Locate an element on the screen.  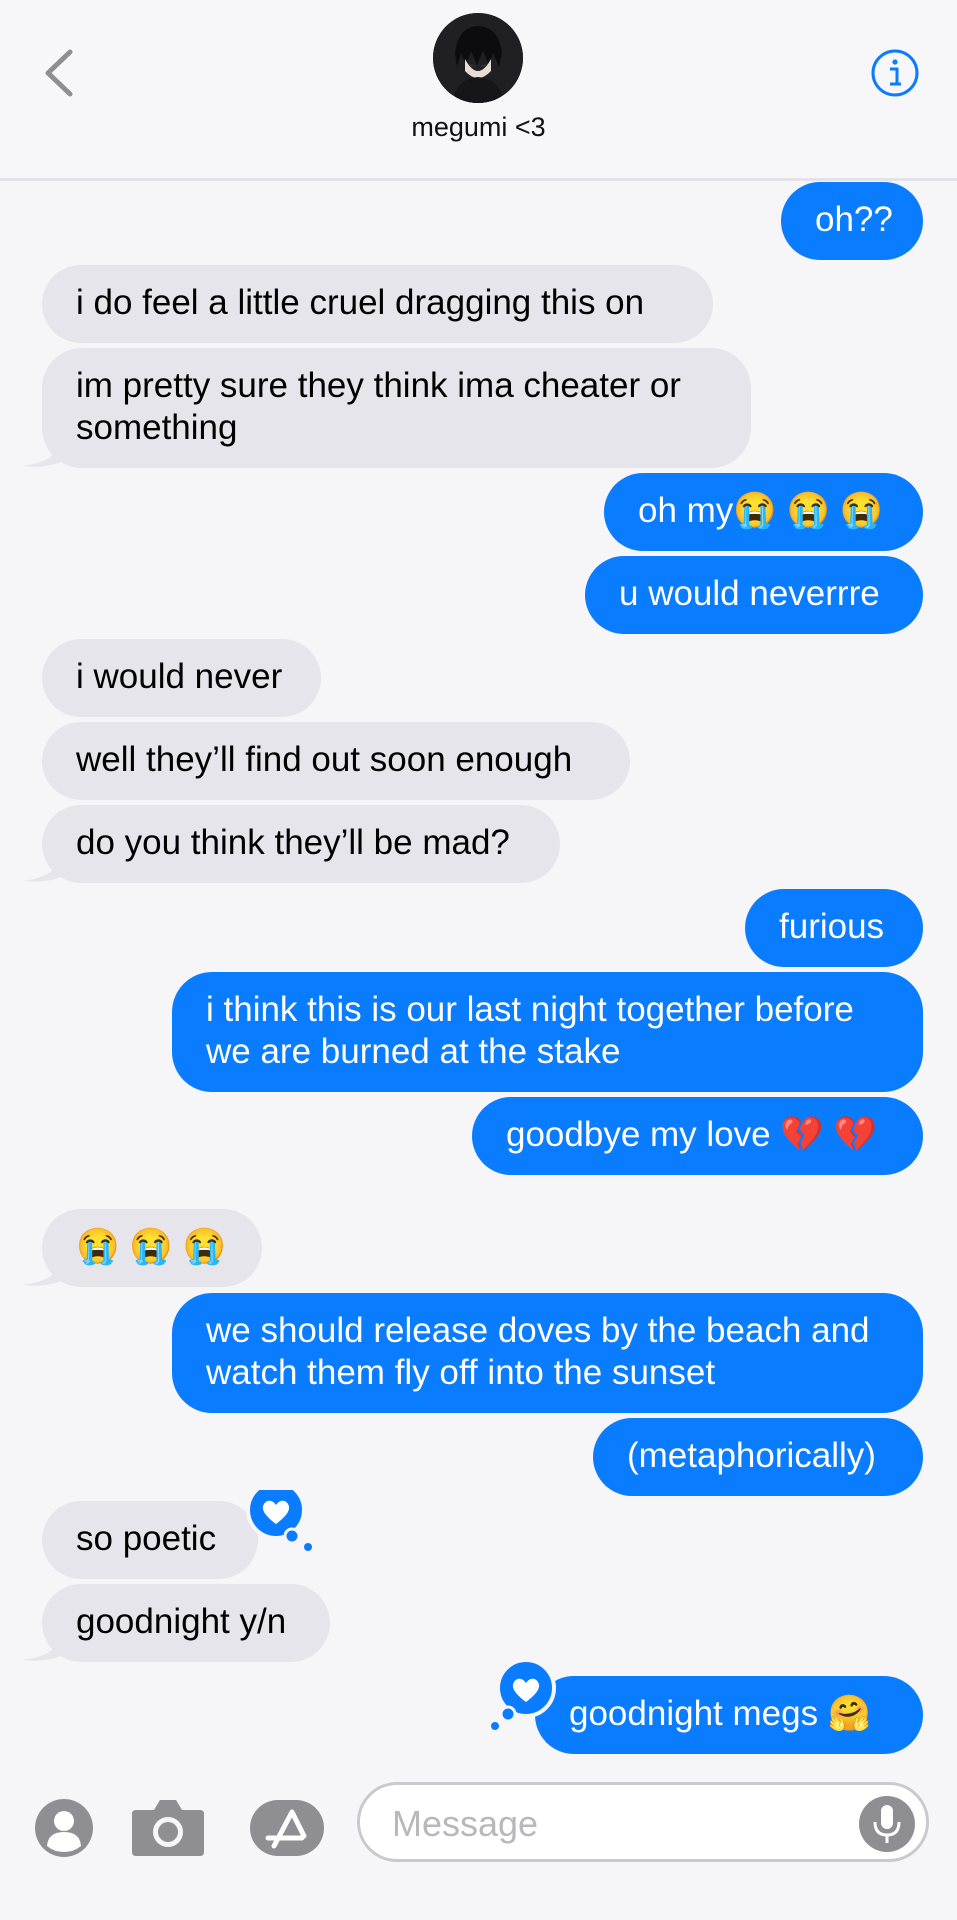
message-placeholder: Message is located at coordinates (465, 1823).